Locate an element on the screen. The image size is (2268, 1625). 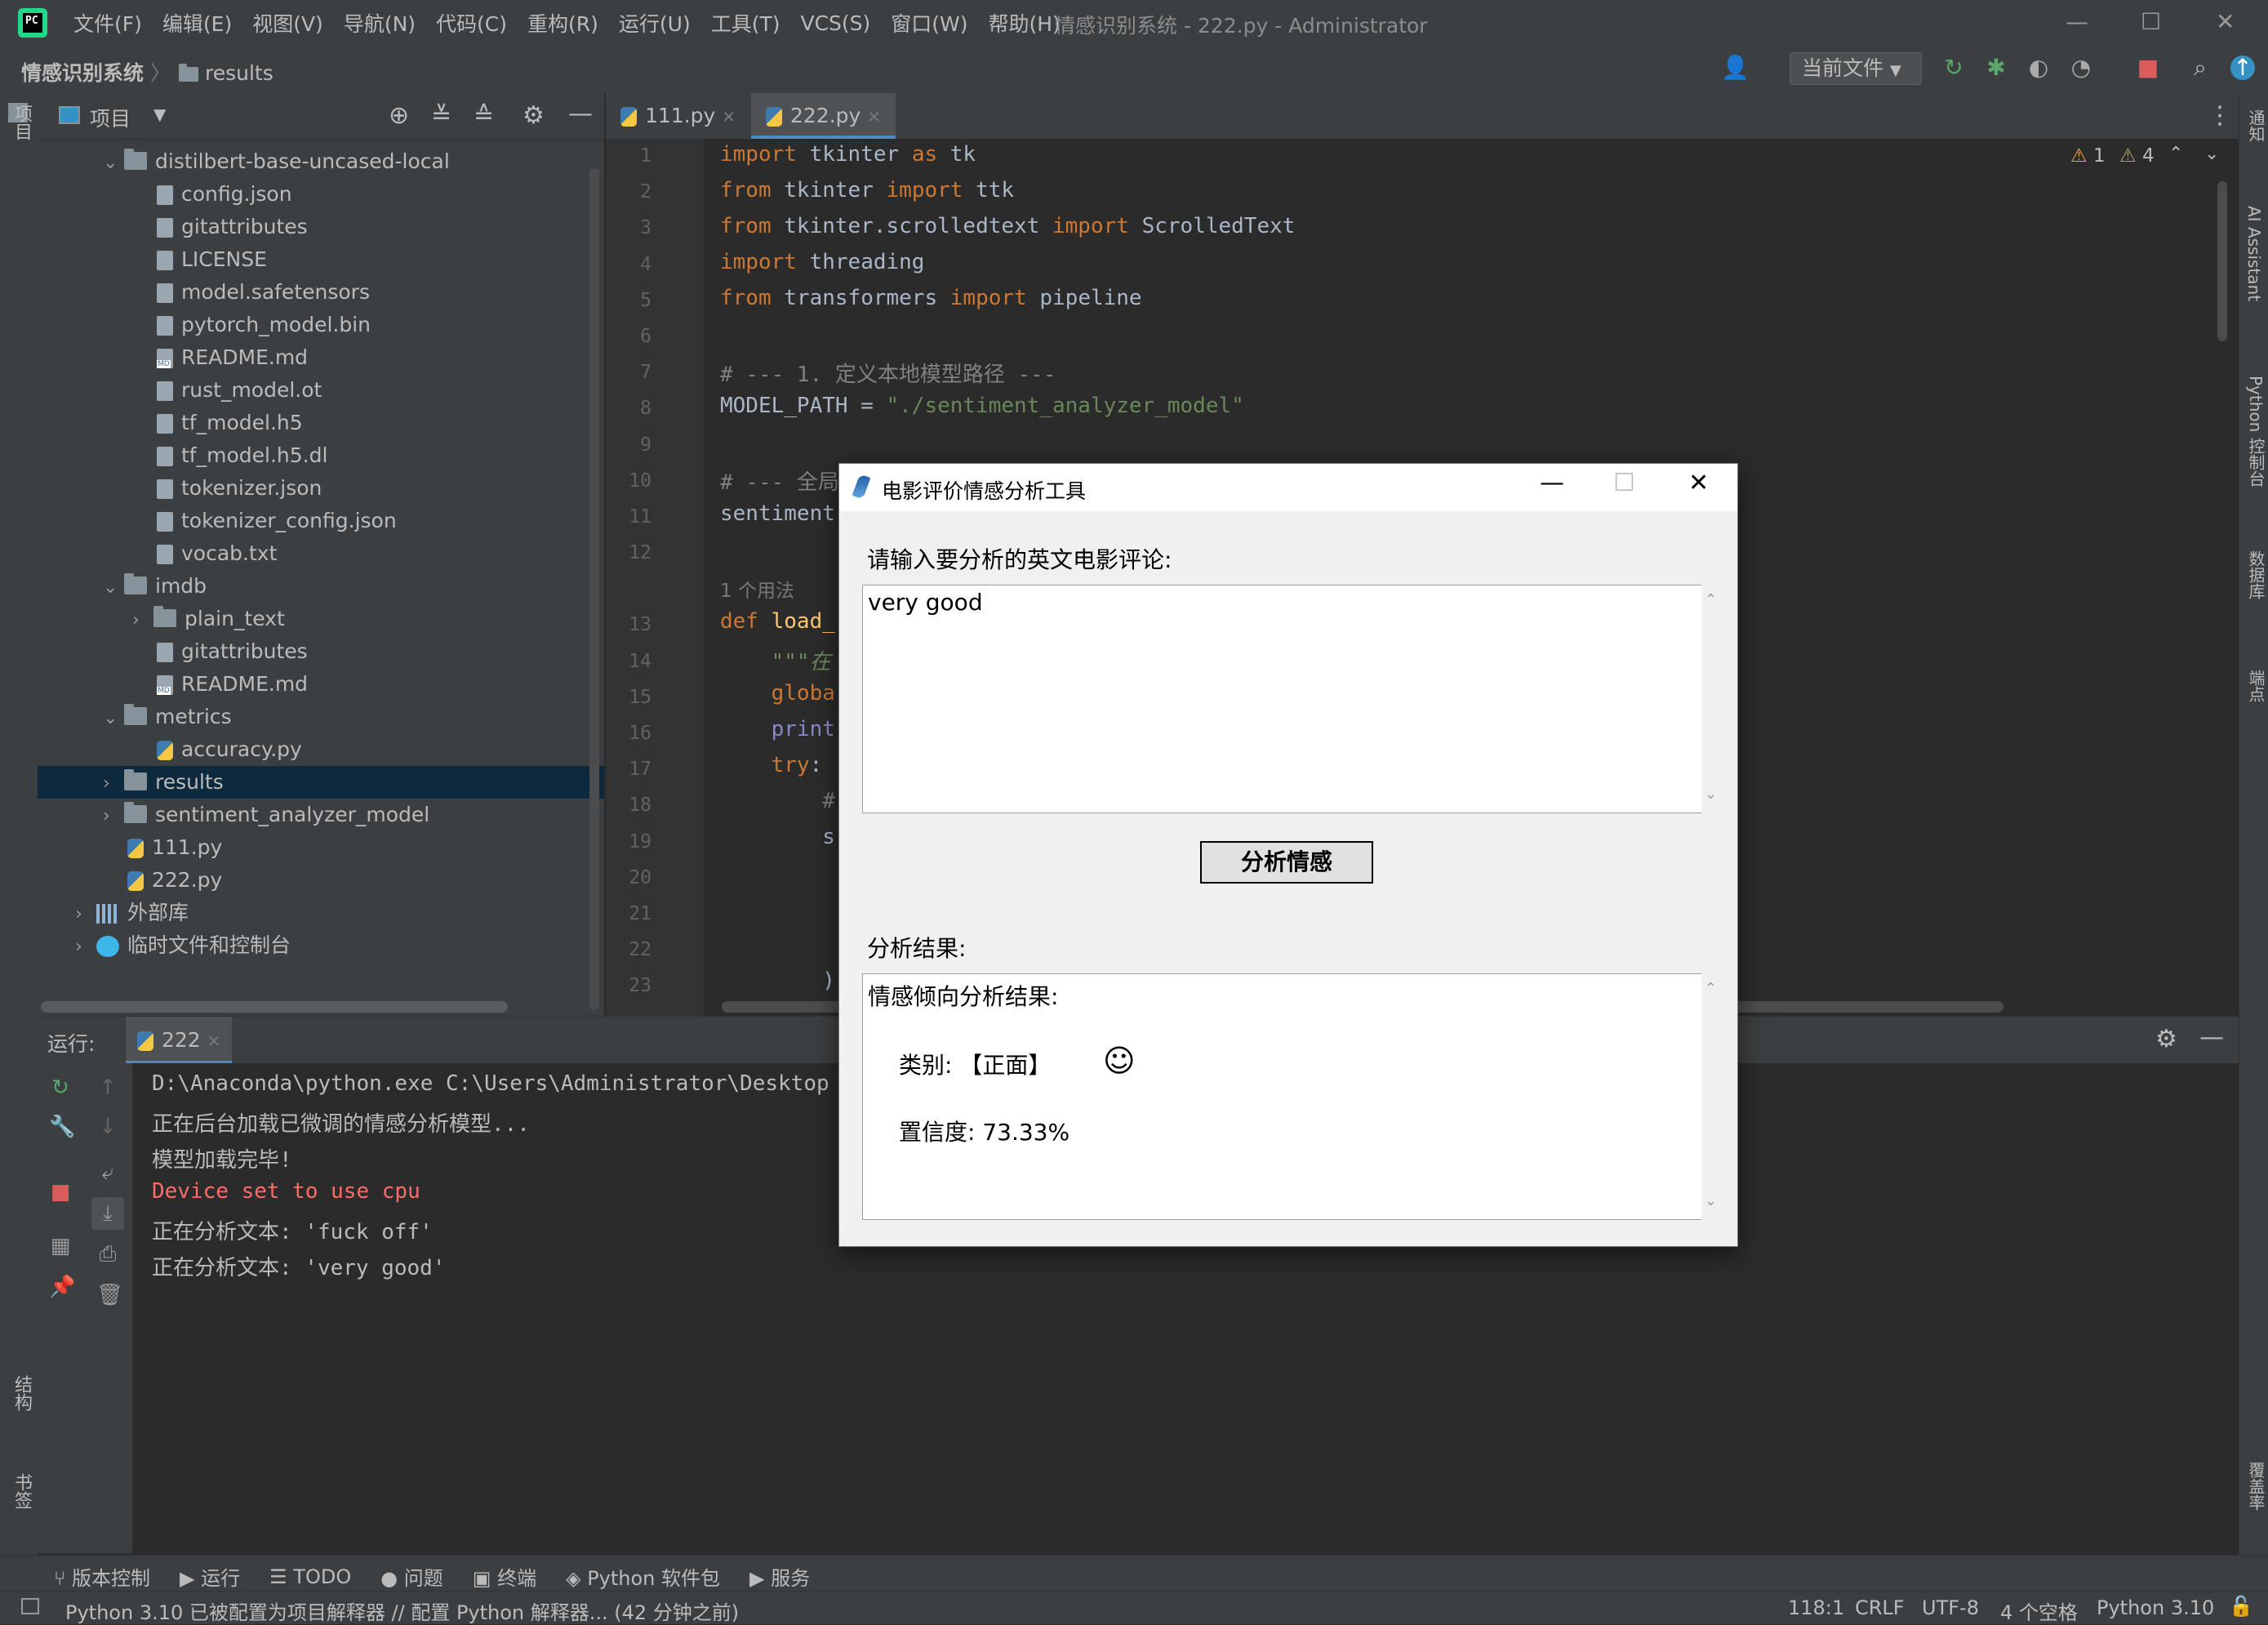
error-indicator-icon: ⚠ 1 is located at coordinates (2088, 156).